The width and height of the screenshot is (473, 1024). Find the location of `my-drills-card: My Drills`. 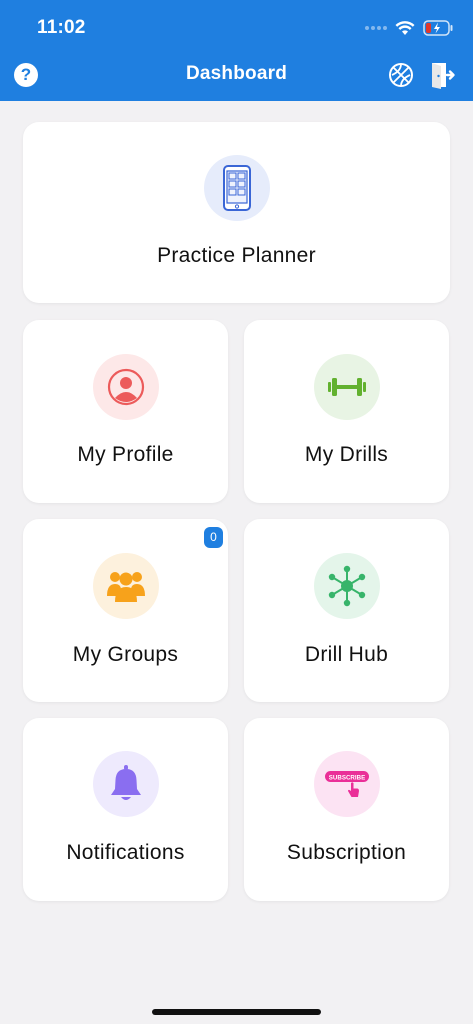

my-drills-card: My Drills is located at coordinates (346, 411).